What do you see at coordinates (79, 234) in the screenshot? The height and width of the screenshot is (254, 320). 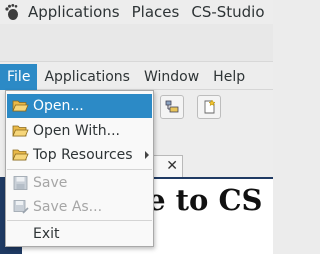 I see `menu-item-exit: Exit` at bounding box center [79, 234].